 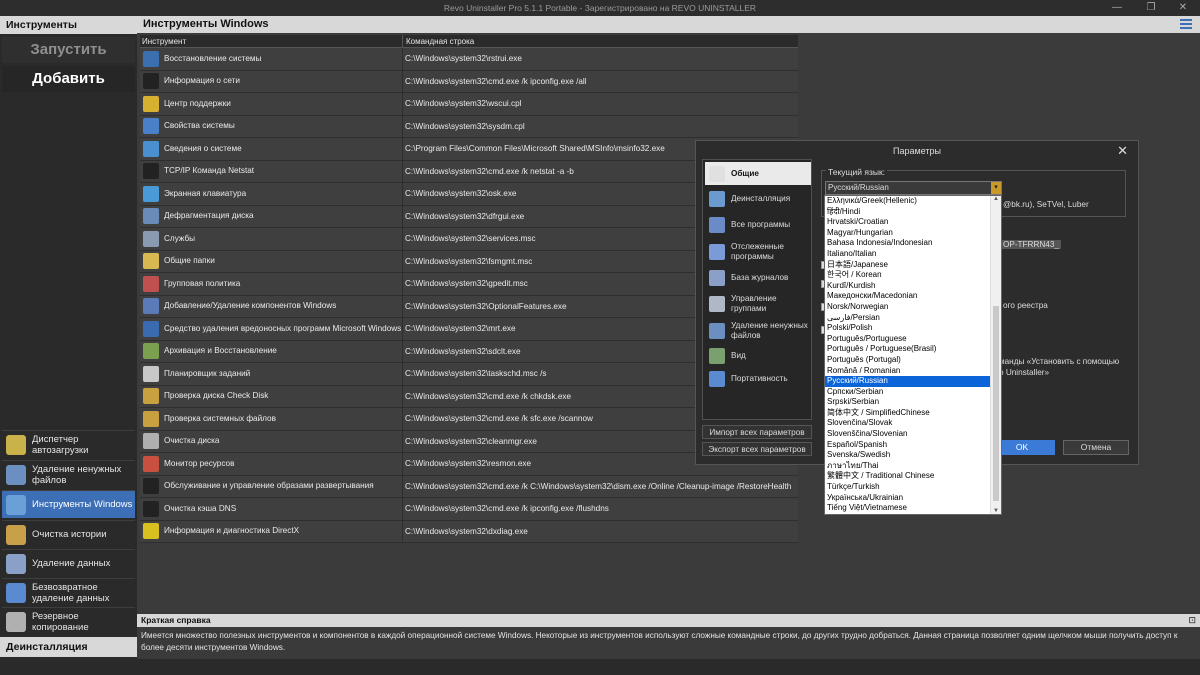 What do you see at coordinates (908, 381) in the screenshot?
I see `language-option: Русский/Russian` at bounding box center [908, 381].